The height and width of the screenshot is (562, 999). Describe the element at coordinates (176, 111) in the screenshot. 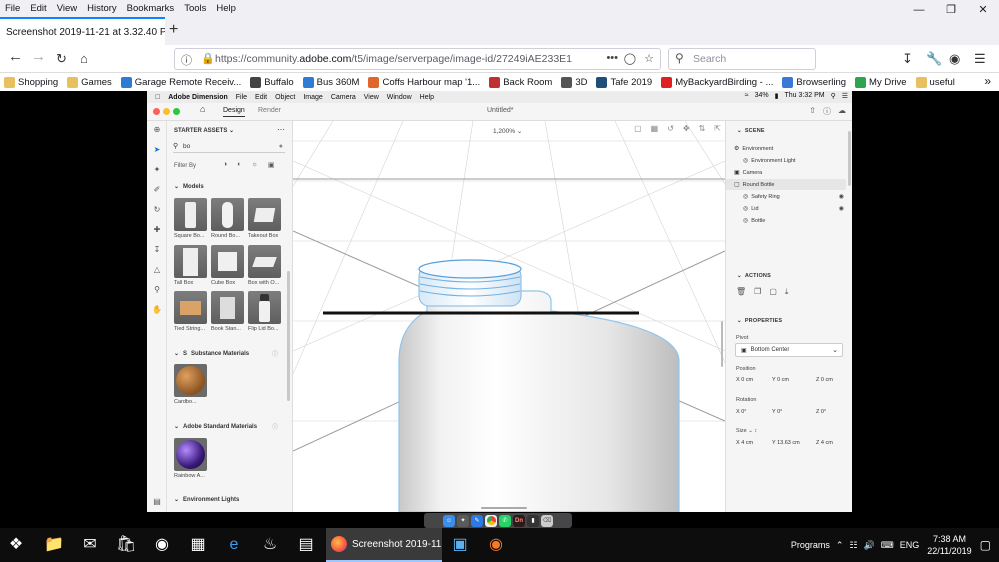

I see `traffic-zoom-icon` at that location.